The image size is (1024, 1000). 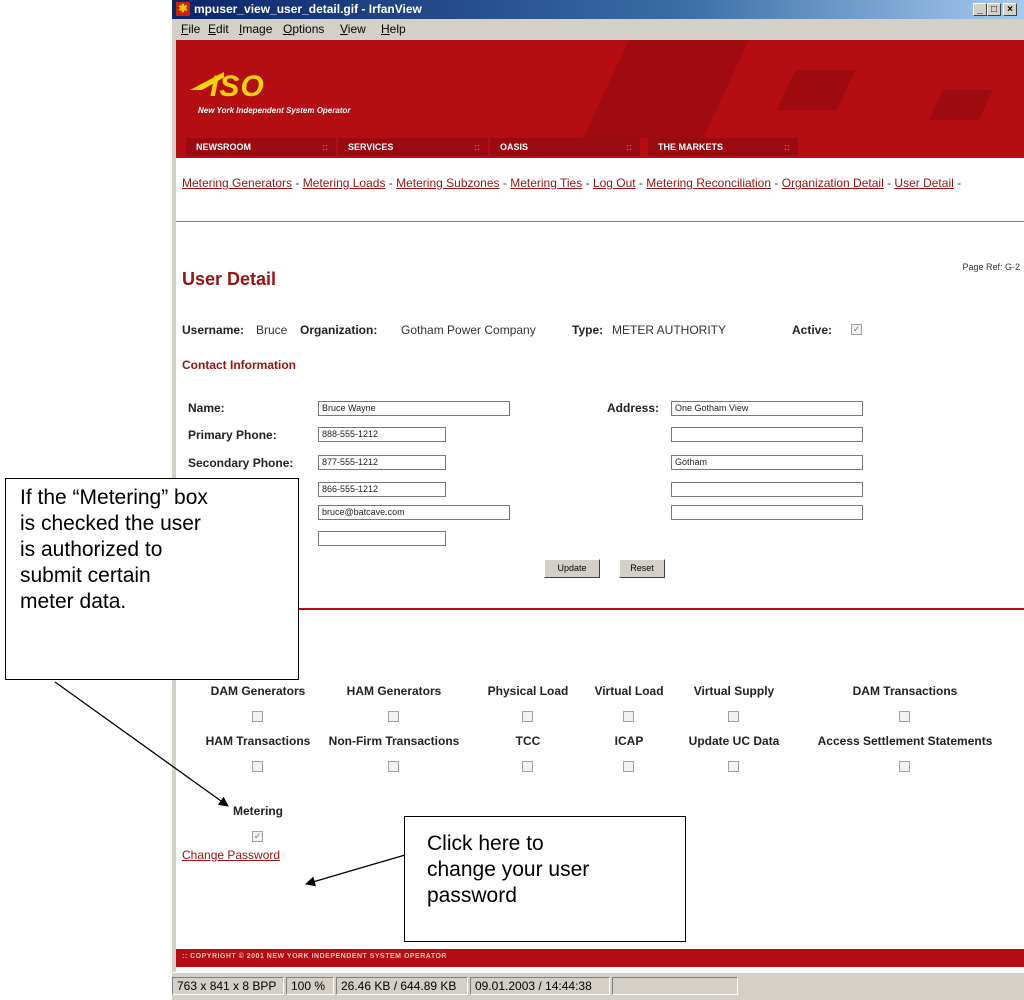 What do you see at coordinates (508, 869) in the screenshot?
I see `callout-text-line: change your user` at bounding box center [508, 869].